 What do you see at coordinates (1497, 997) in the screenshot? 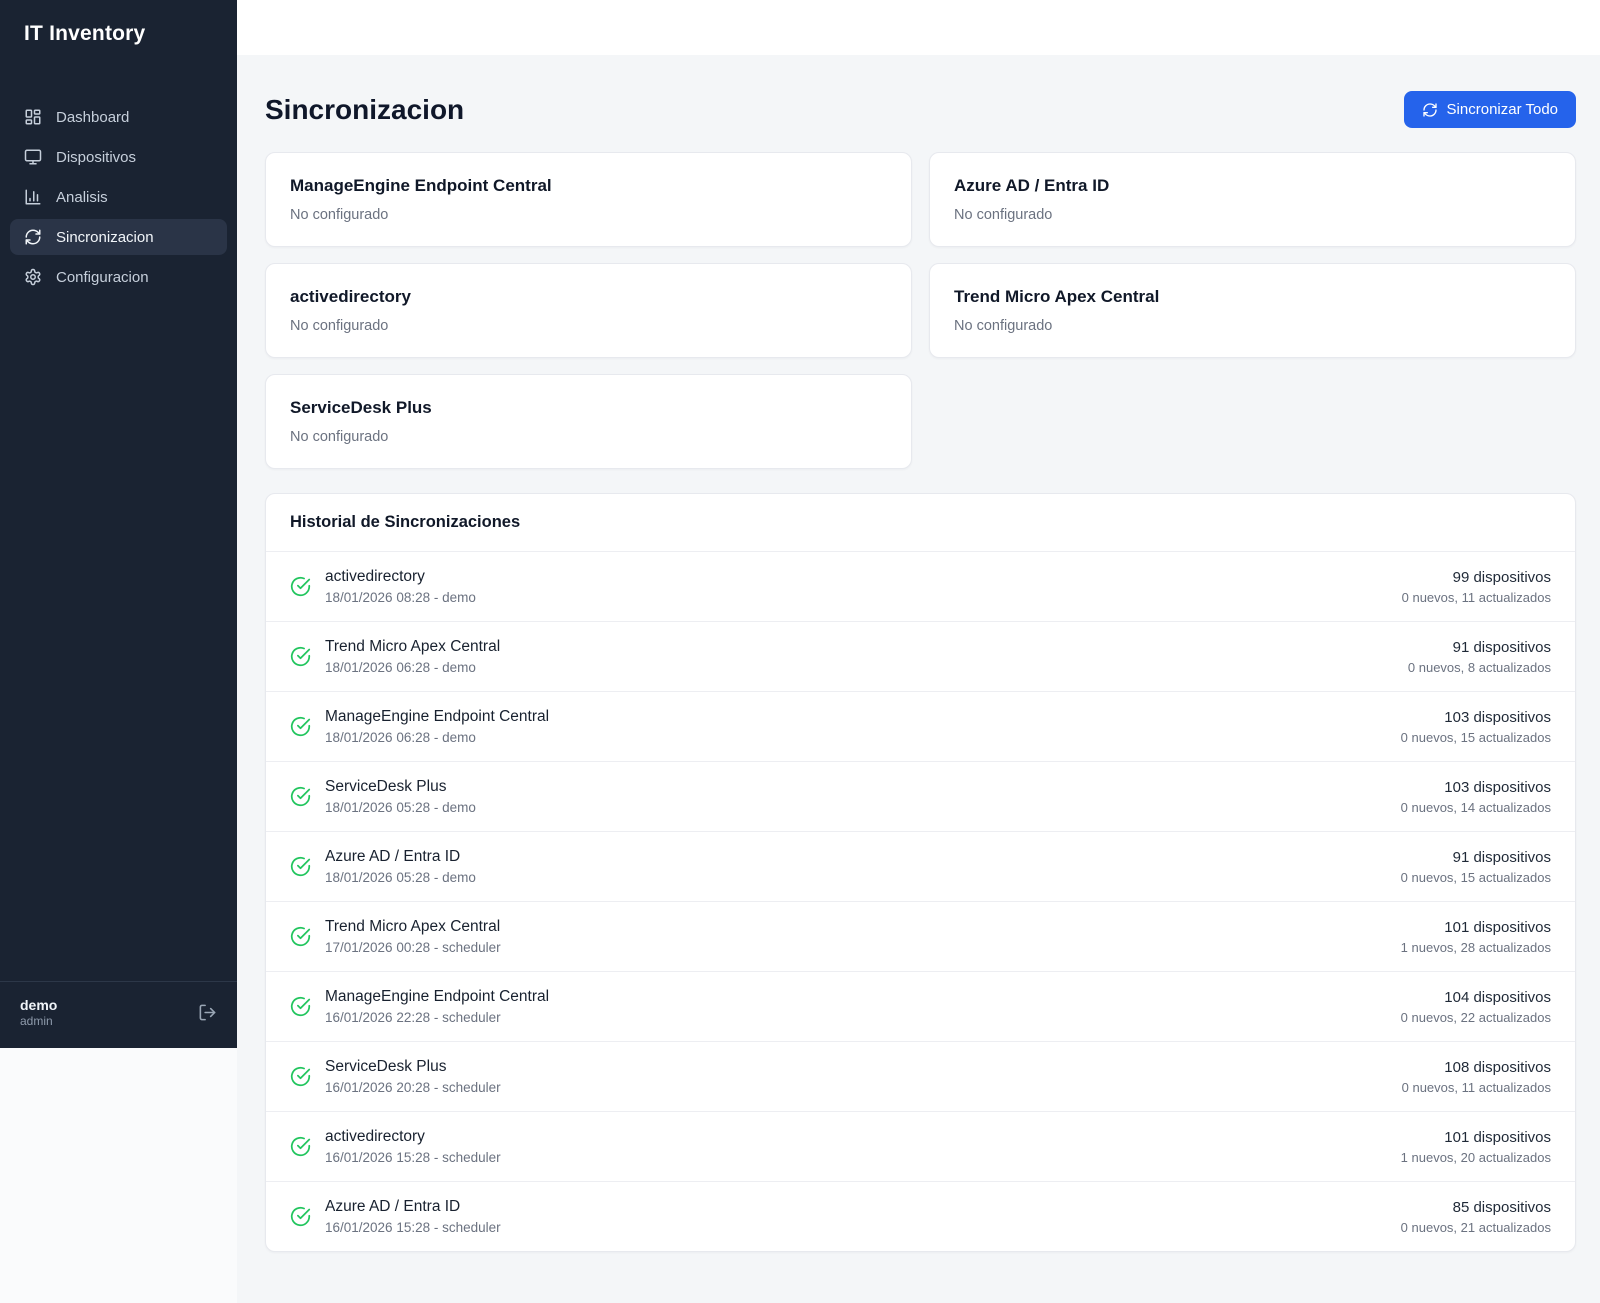
I see `history-device-count: 104 dispositivos` at bounding box center [1497, 997].